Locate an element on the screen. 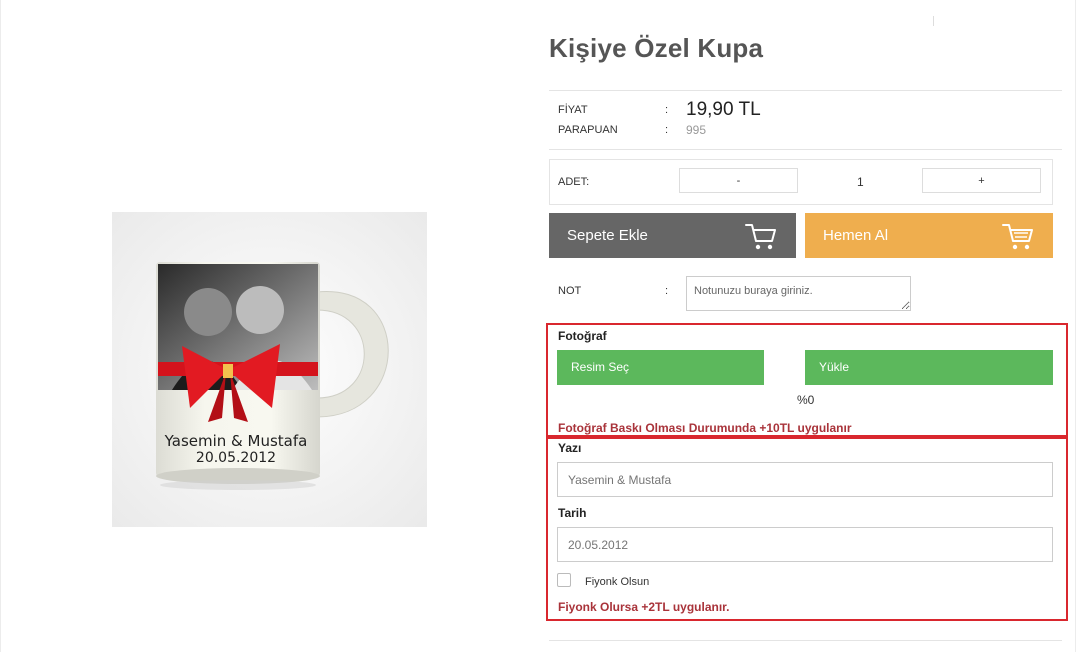 Image resolution: width=1082 pixels, height=652 pixels. date-input is located at coordinates (805, 544).